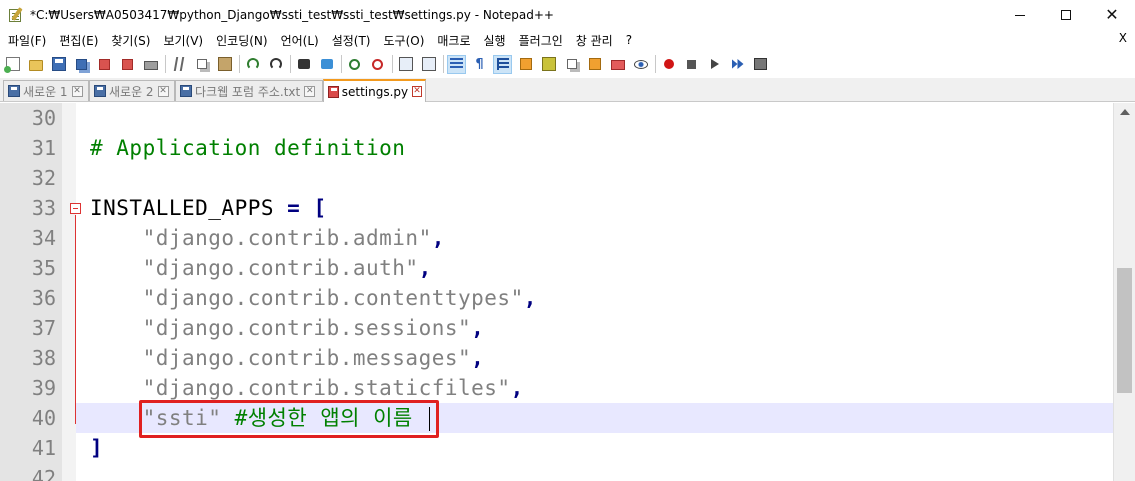  Describe the element at coordinates (27, 40) in the screenshot. I see `menu-file: 파일(F)` at that location.